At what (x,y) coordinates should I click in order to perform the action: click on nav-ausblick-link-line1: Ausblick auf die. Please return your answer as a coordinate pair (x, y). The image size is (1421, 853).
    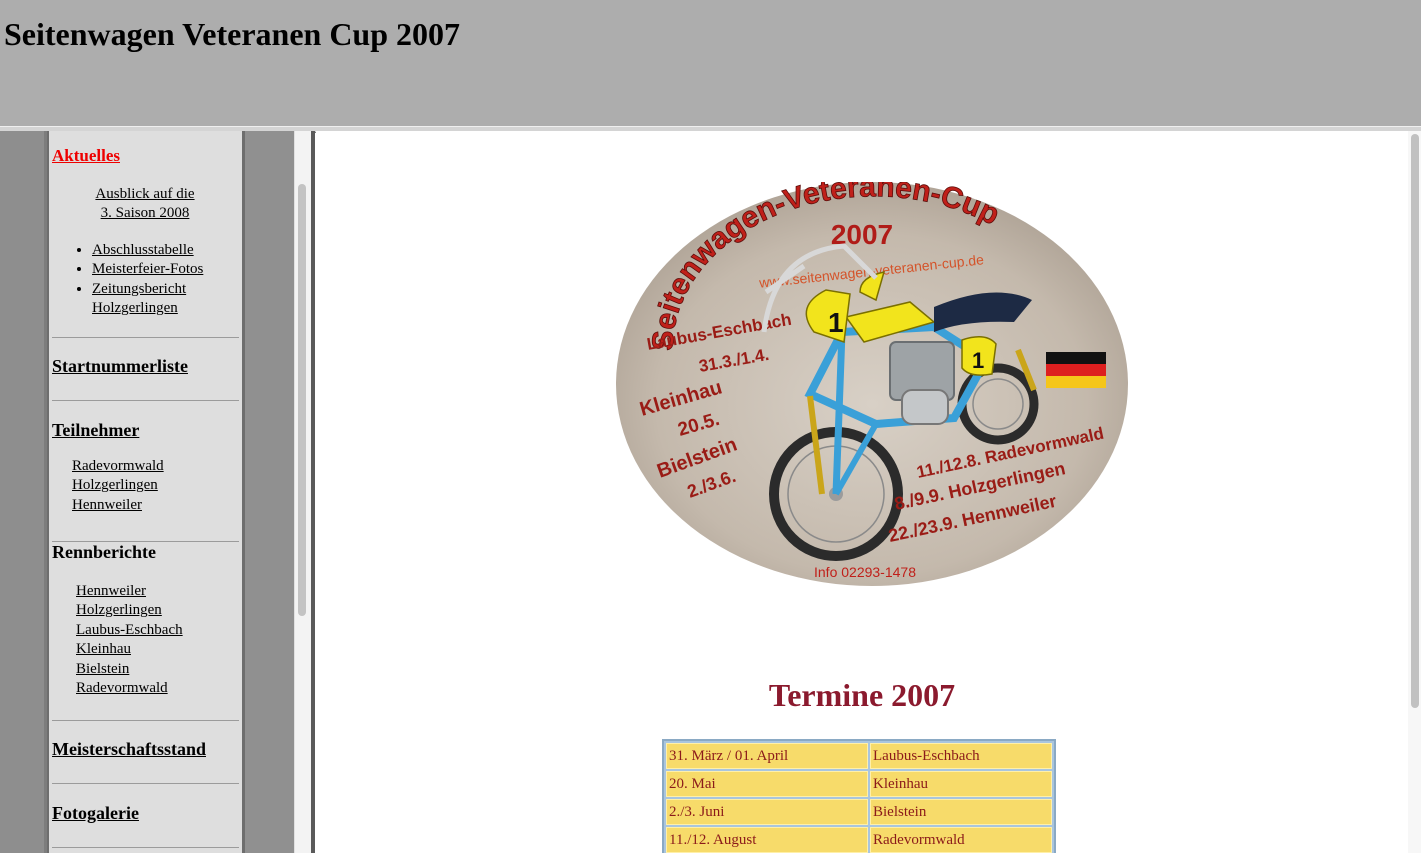
    Looking at the image, I should click on (144, 194).